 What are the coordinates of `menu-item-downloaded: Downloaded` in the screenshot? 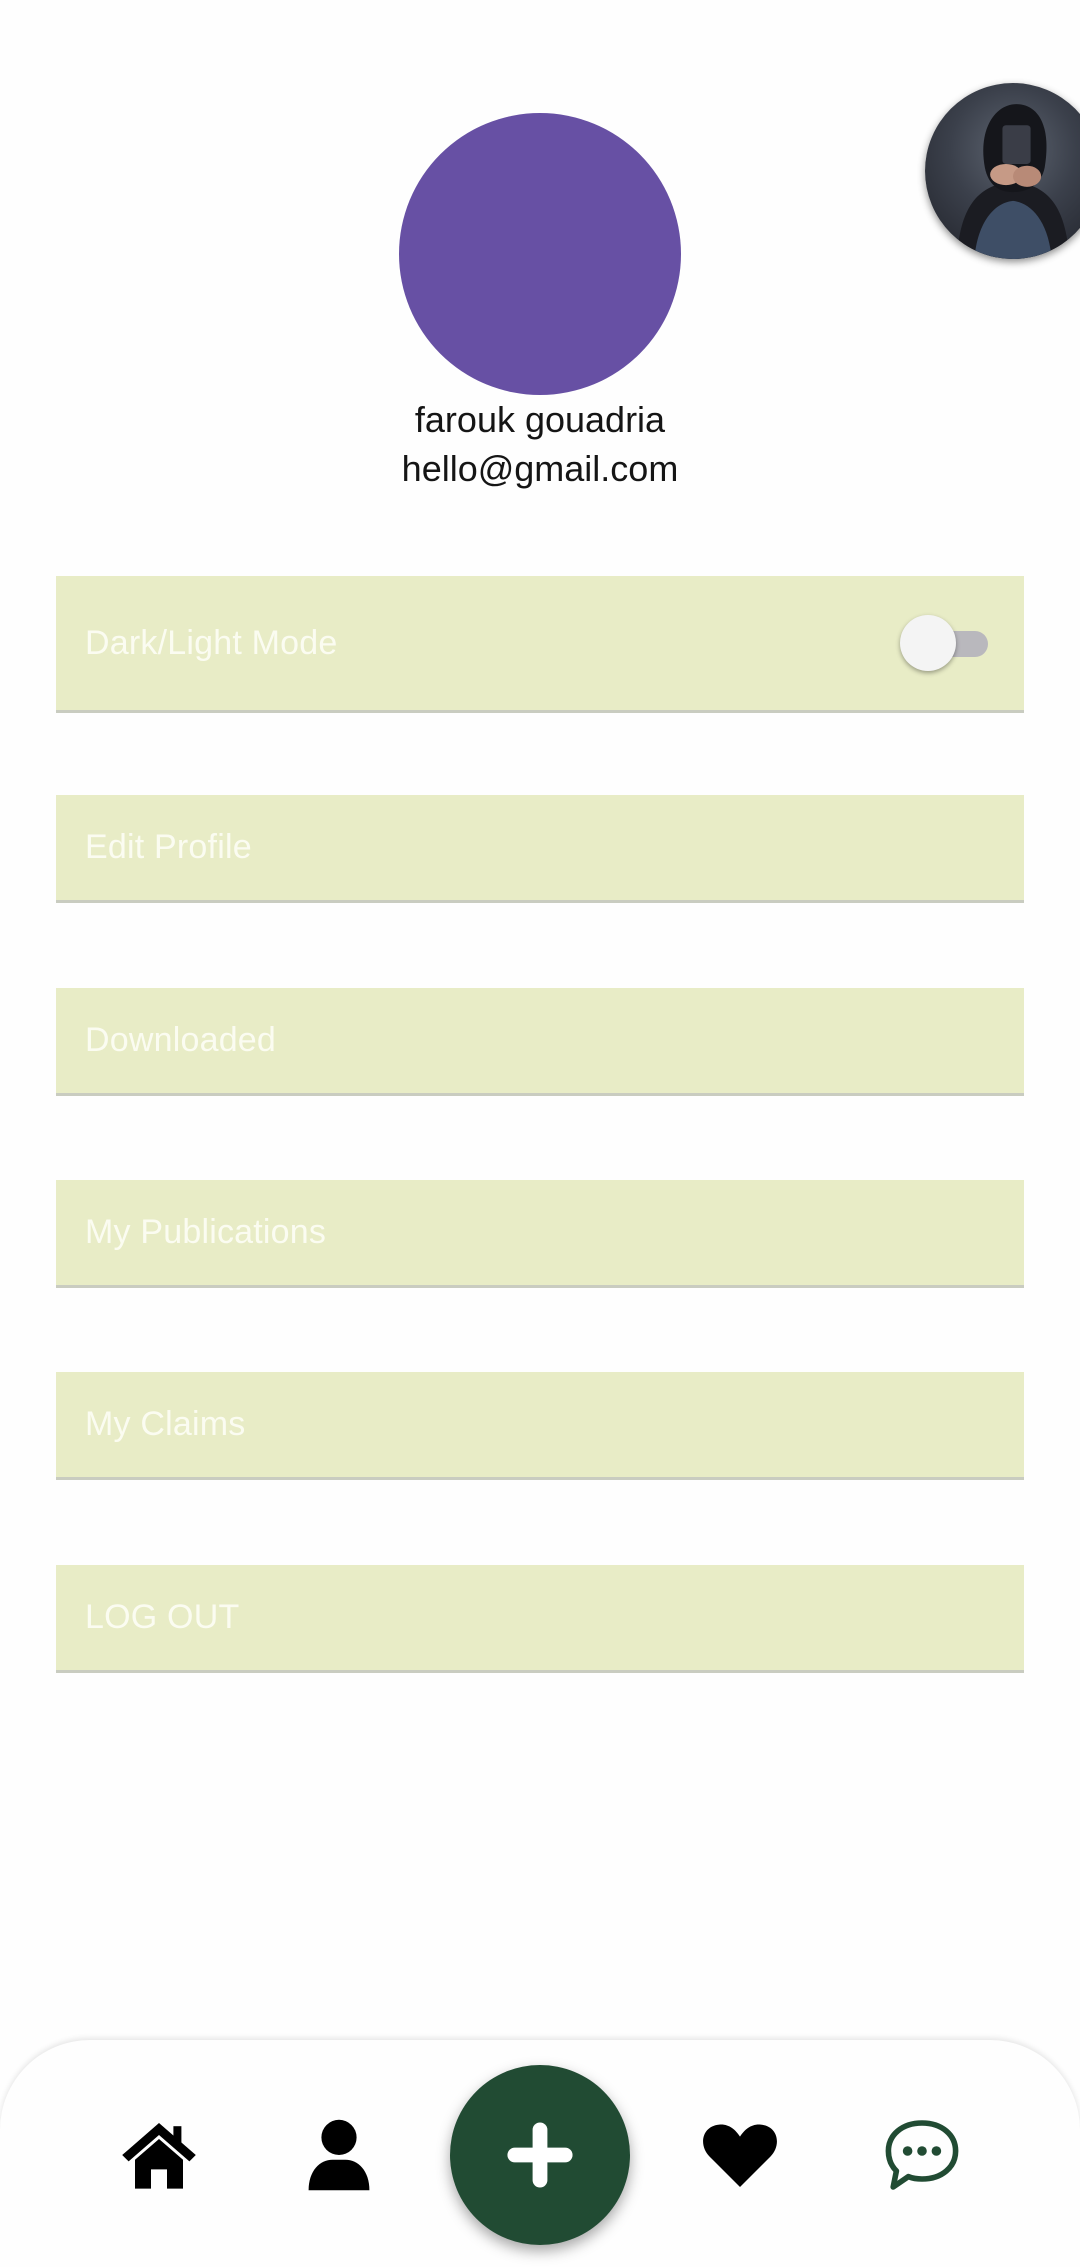 It's located at (540, 1042).